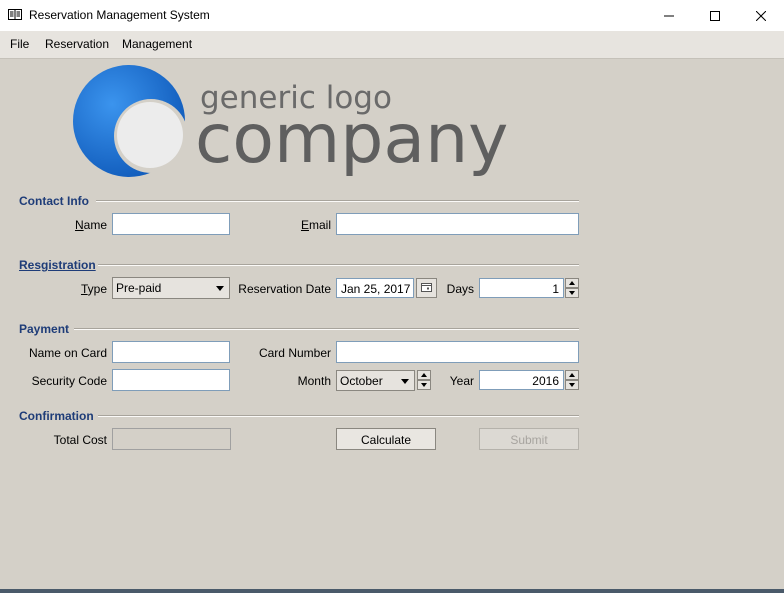 This screenshot has height=593, width=784. I want to click on email-field, so click(457, 224).